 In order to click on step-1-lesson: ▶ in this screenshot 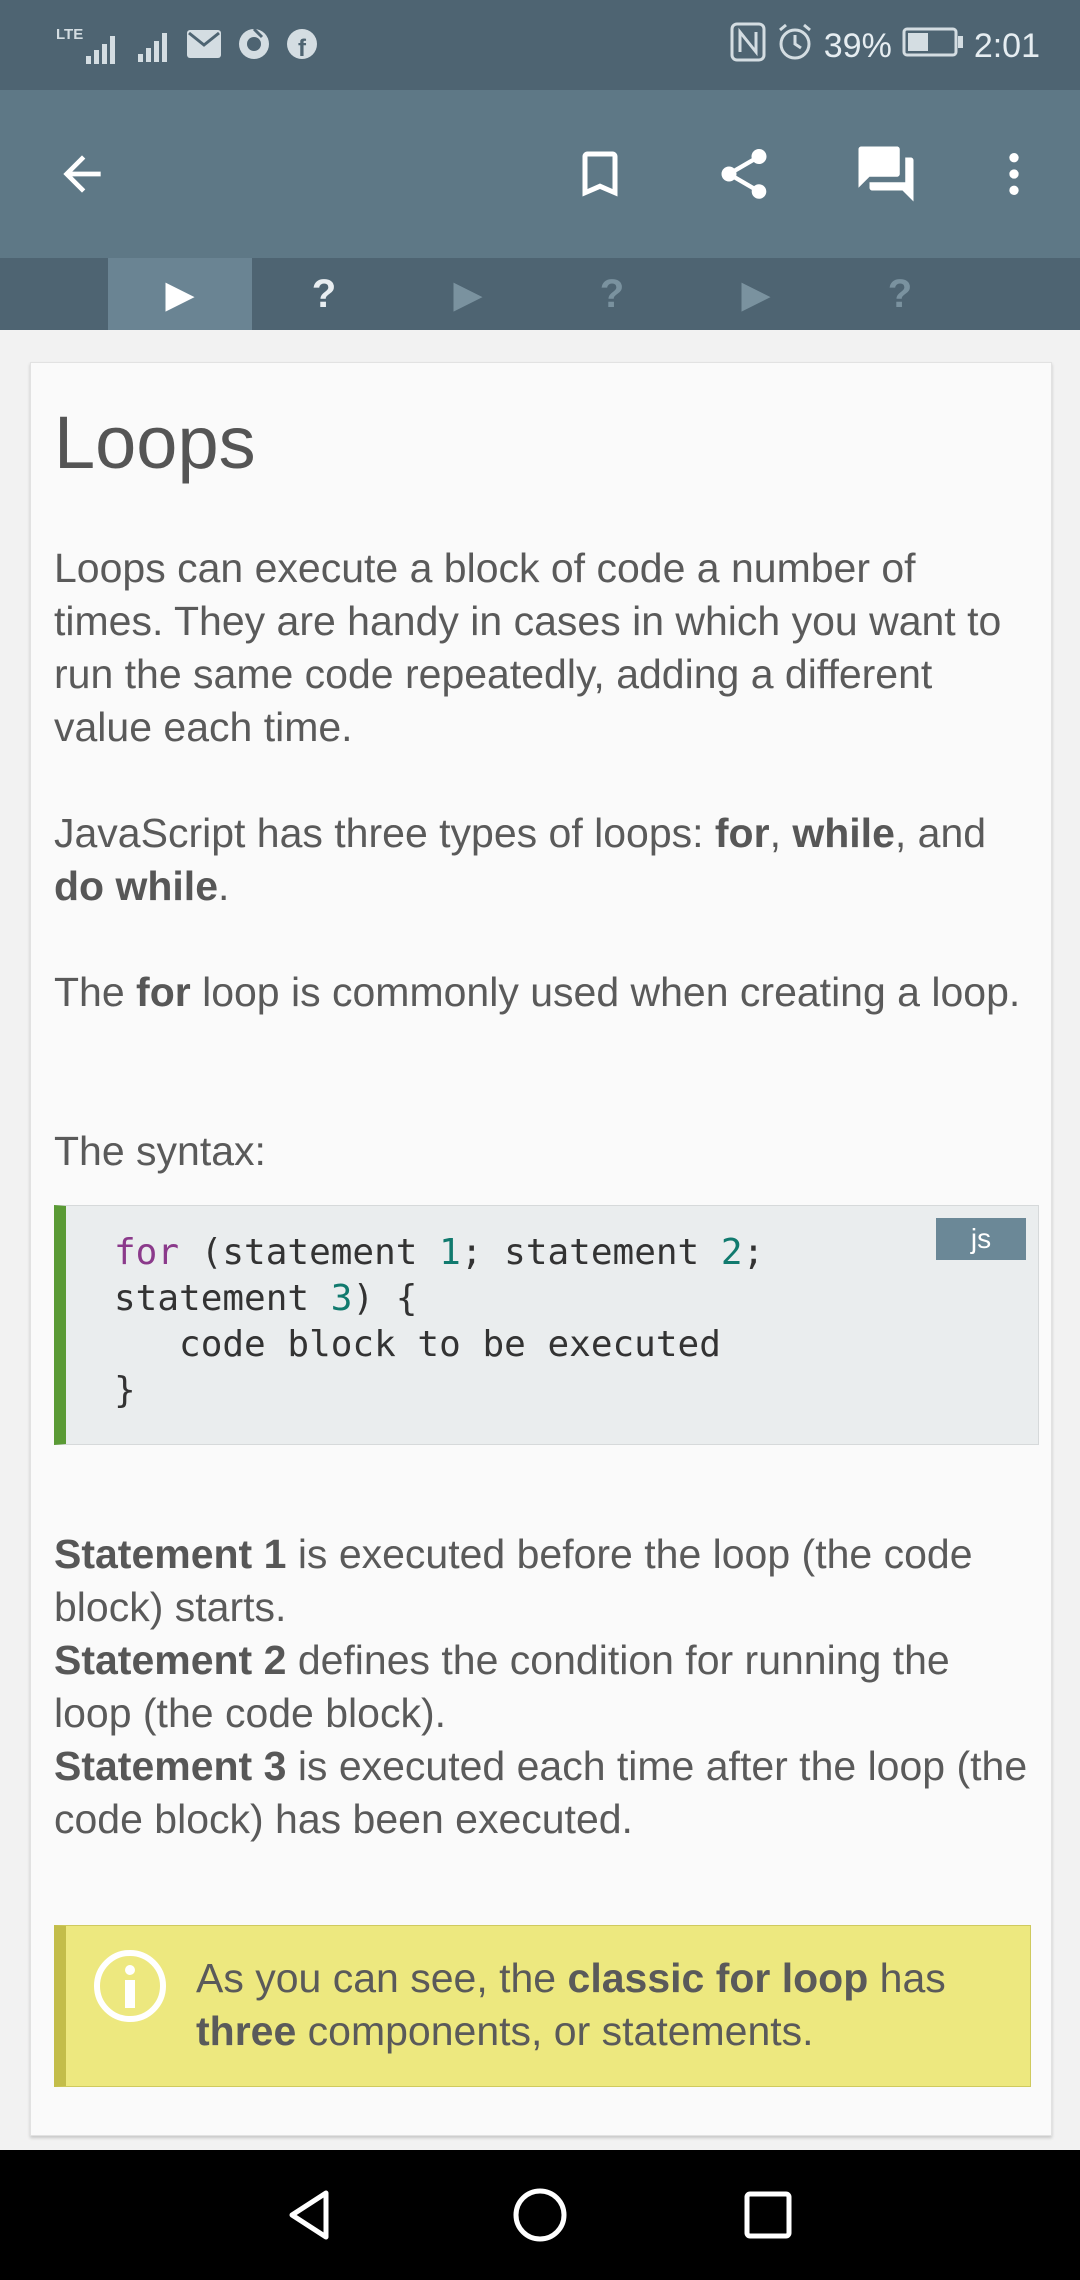, I will do `click(180, 294)`.